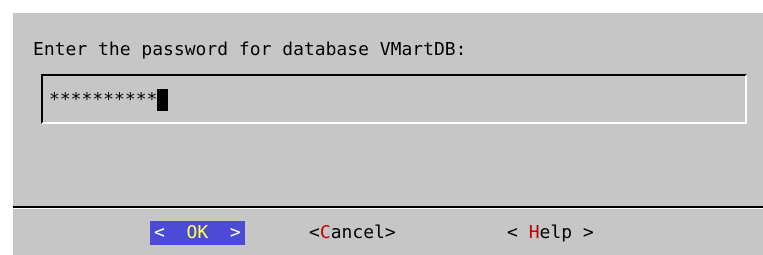 This screenshot has height=255, width=763. What do you see at coordinates (235, 232) in the screenshot?
I see `ok-right-bracket: >` at bounding box center [235, 232].